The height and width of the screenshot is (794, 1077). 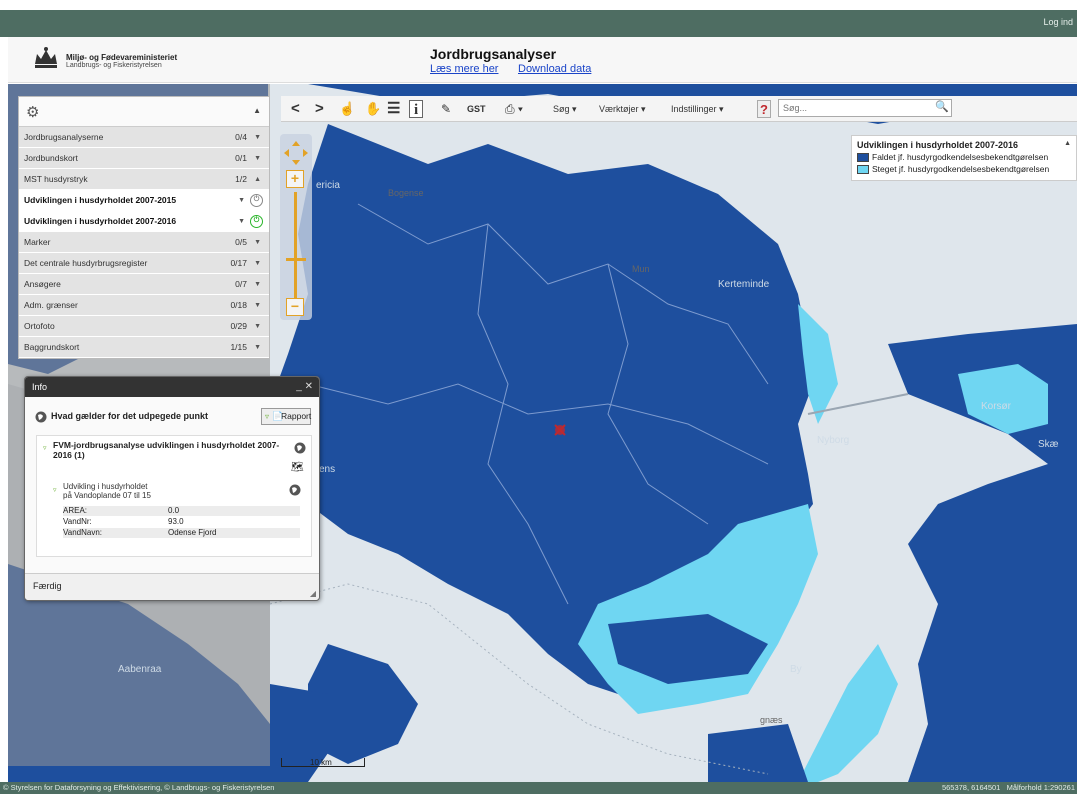 What do you see at coordinates (47, 586) in the screenshot?
I see `done-status: Færdig` at bounding box center [47, 586].